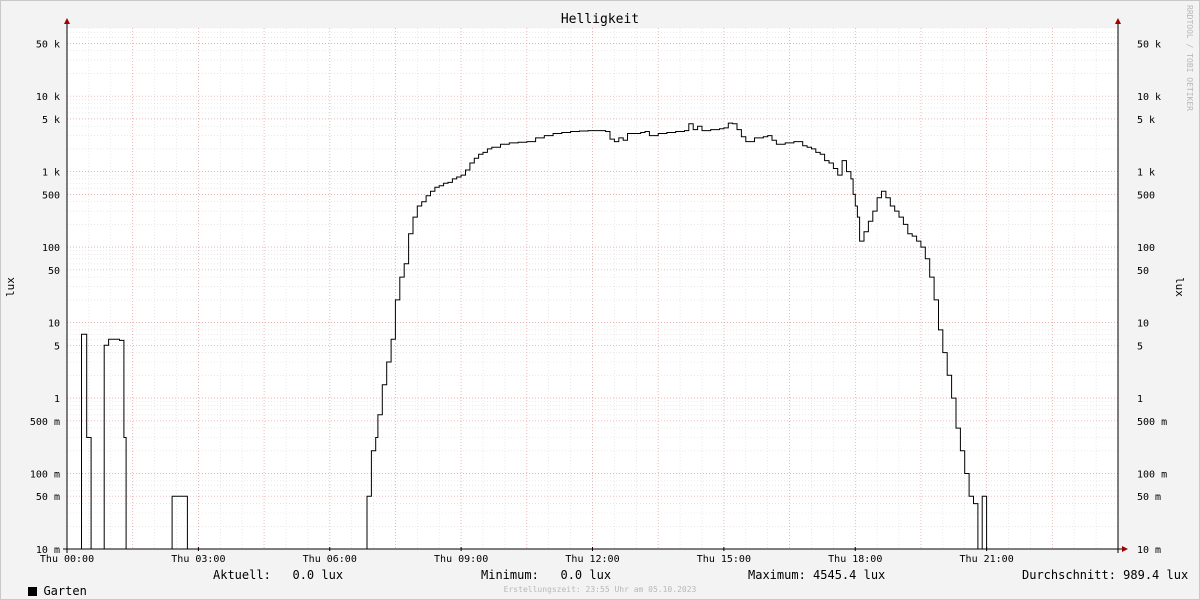  What do you see at coordinates (1118, 21) in the screenshot?
I see `y-axis-right-arrow` at bounding box center [1118, 21].